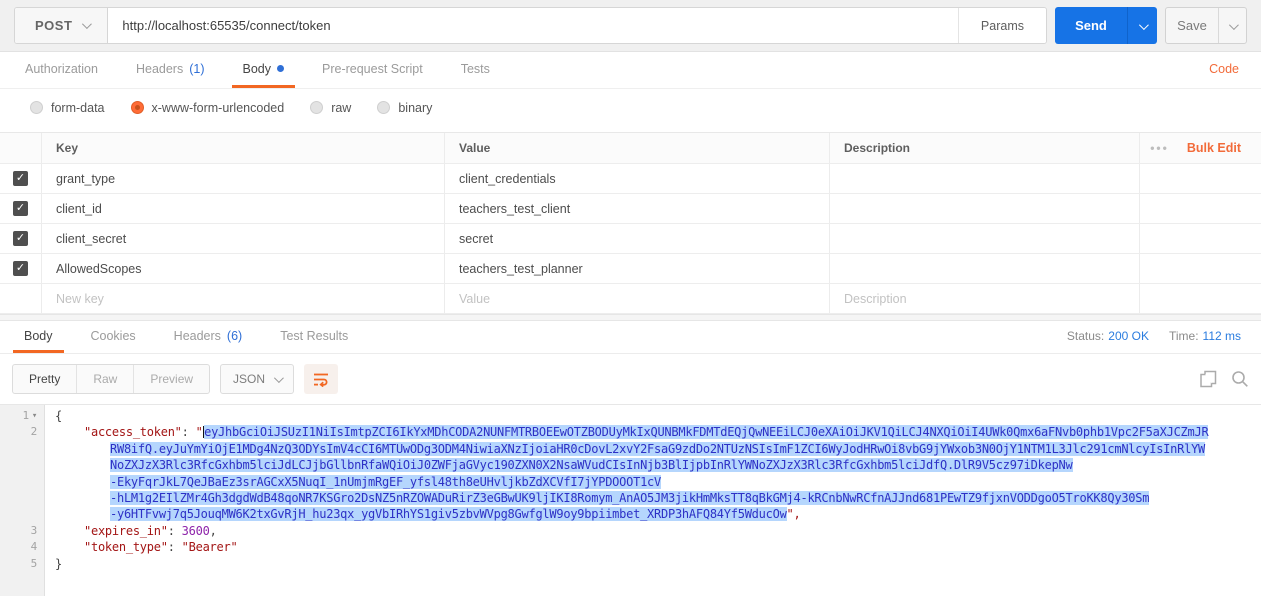 The width and height of the screenshot is (1261, 596). Describe the element at coordinates (54, 25) in the screenshot. I see `method-label: POST` at that location.